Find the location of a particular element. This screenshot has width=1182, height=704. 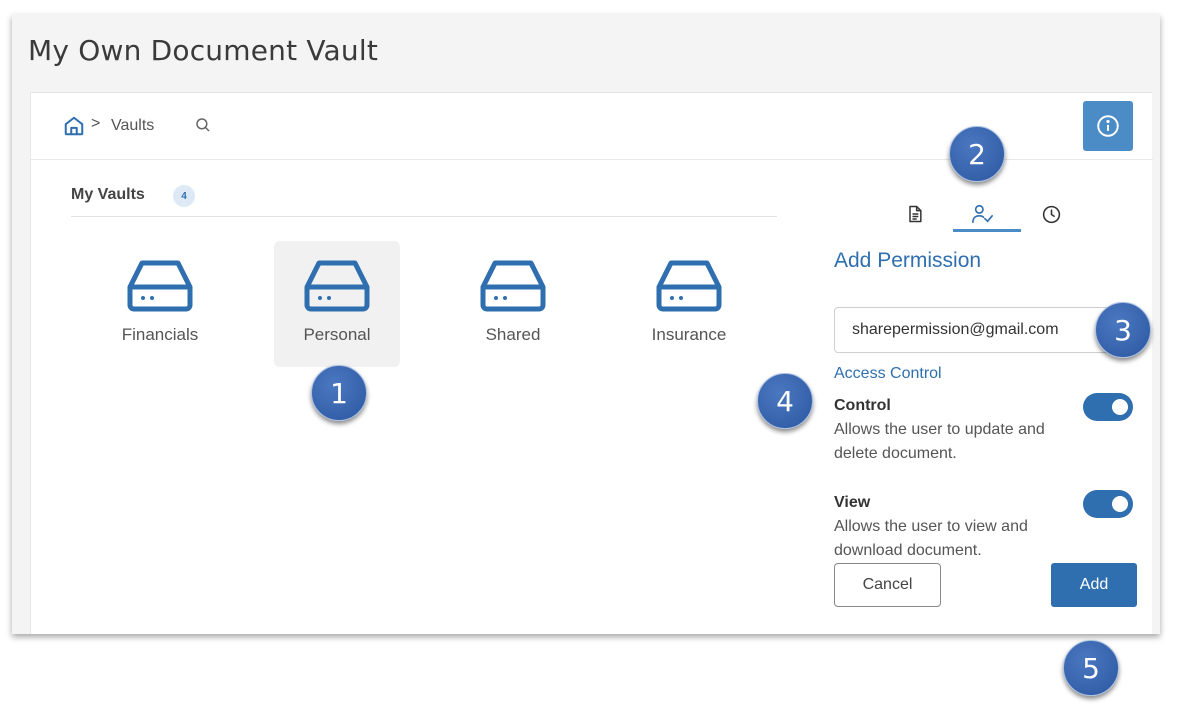

vault-label: Financials is located at coordinates (160, 334).